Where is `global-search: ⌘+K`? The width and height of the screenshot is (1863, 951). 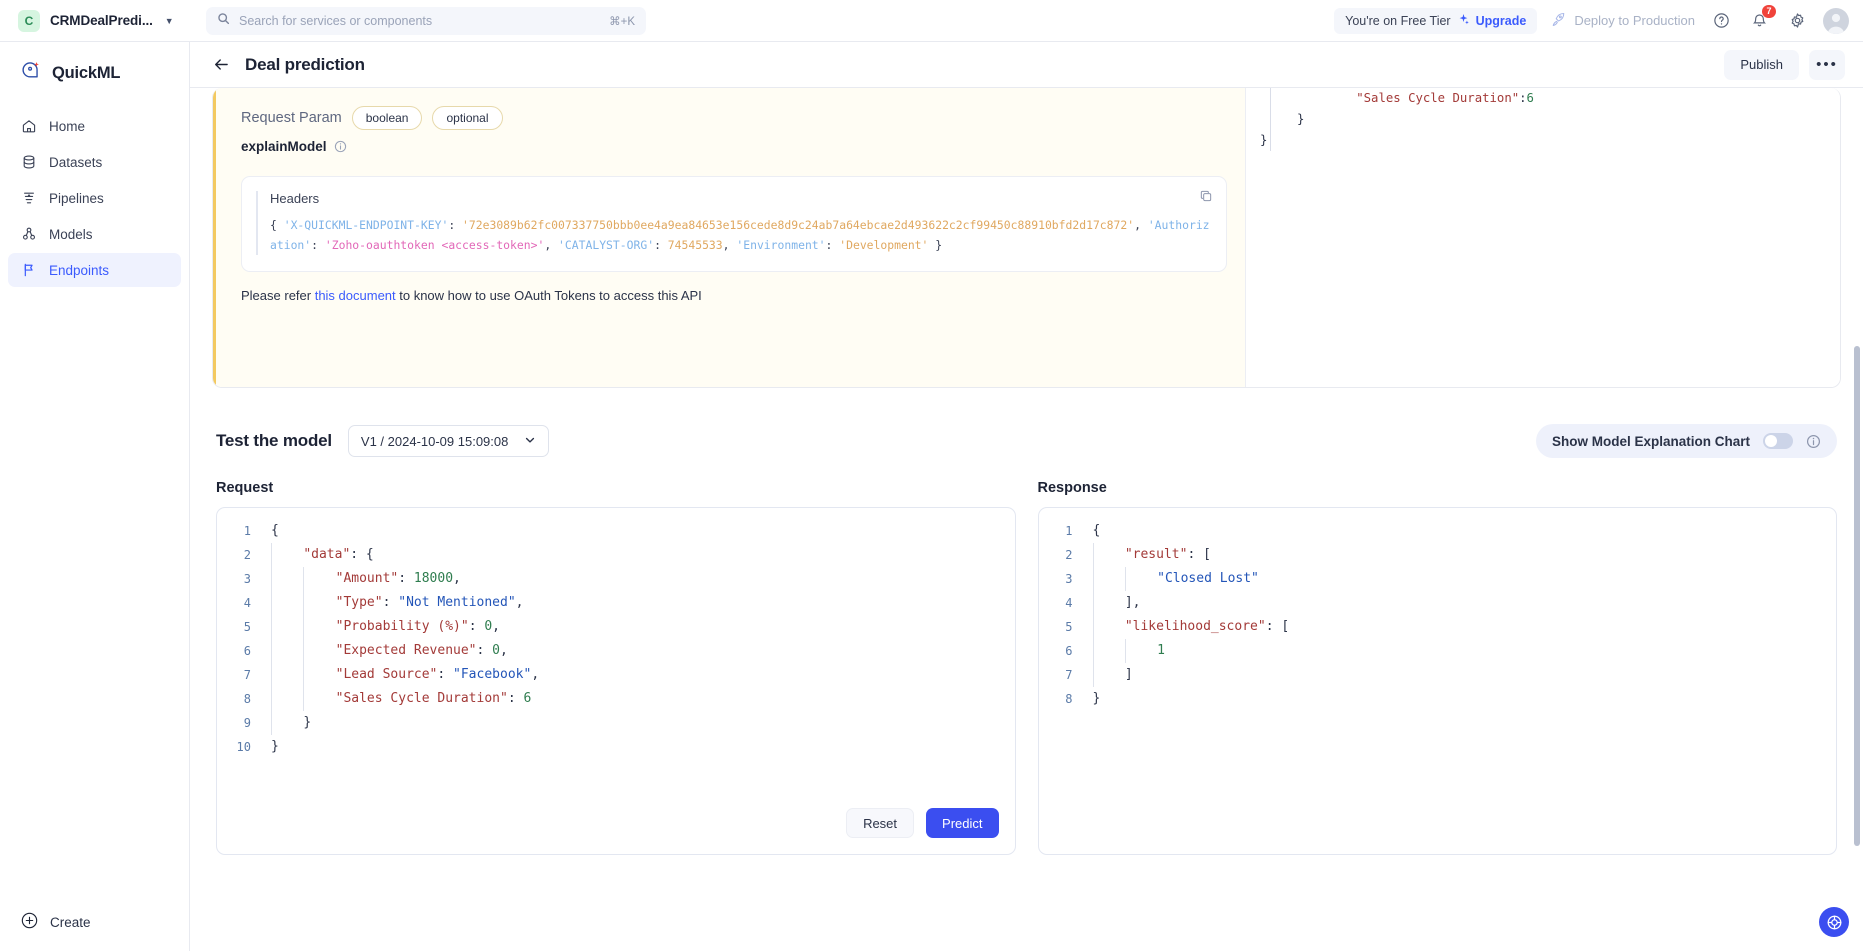
global-search: ⌘+K is located at coordinates (426, 20).